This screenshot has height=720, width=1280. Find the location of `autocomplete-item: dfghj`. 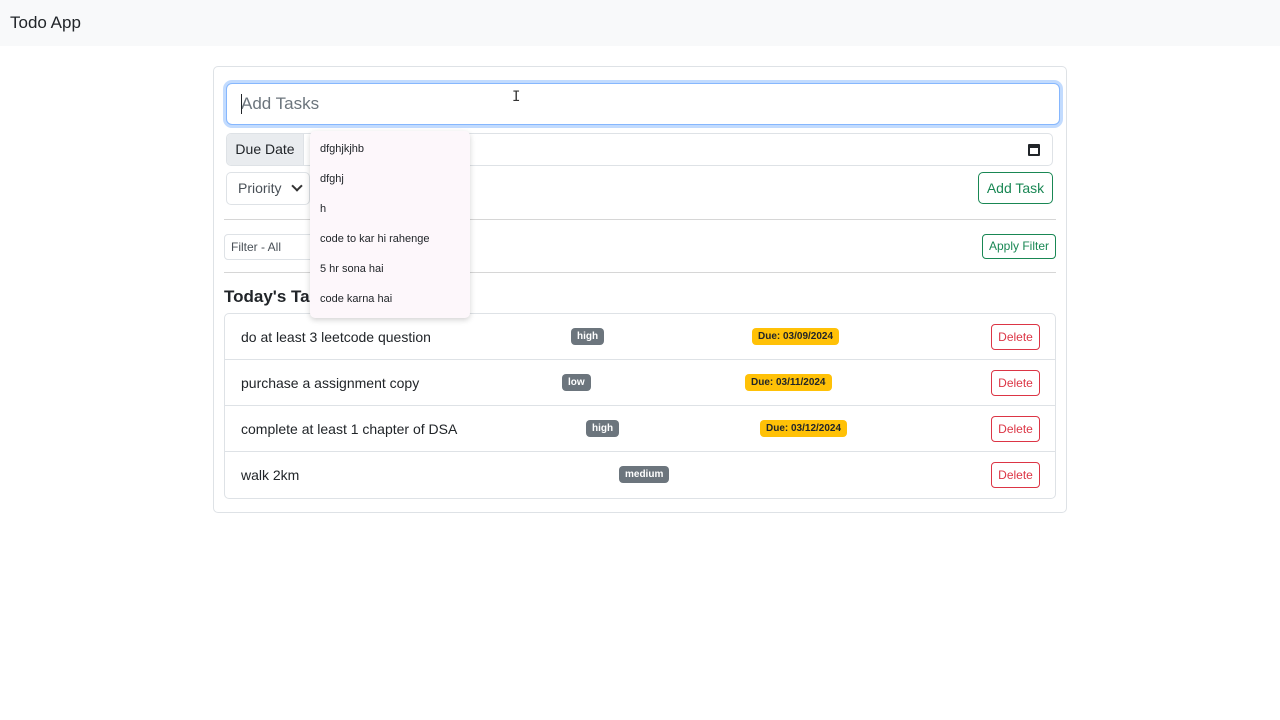

autocomplete-item: dfghj is located at coordinates (332, 179).